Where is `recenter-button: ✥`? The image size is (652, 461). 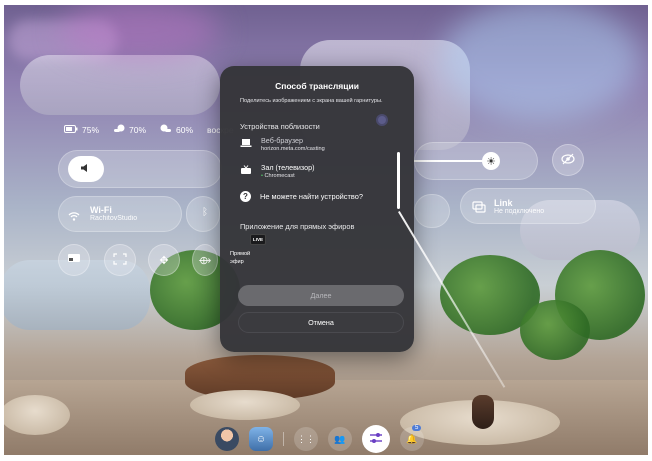
recenter-button: ✥ is located at coordinates (164, 260).